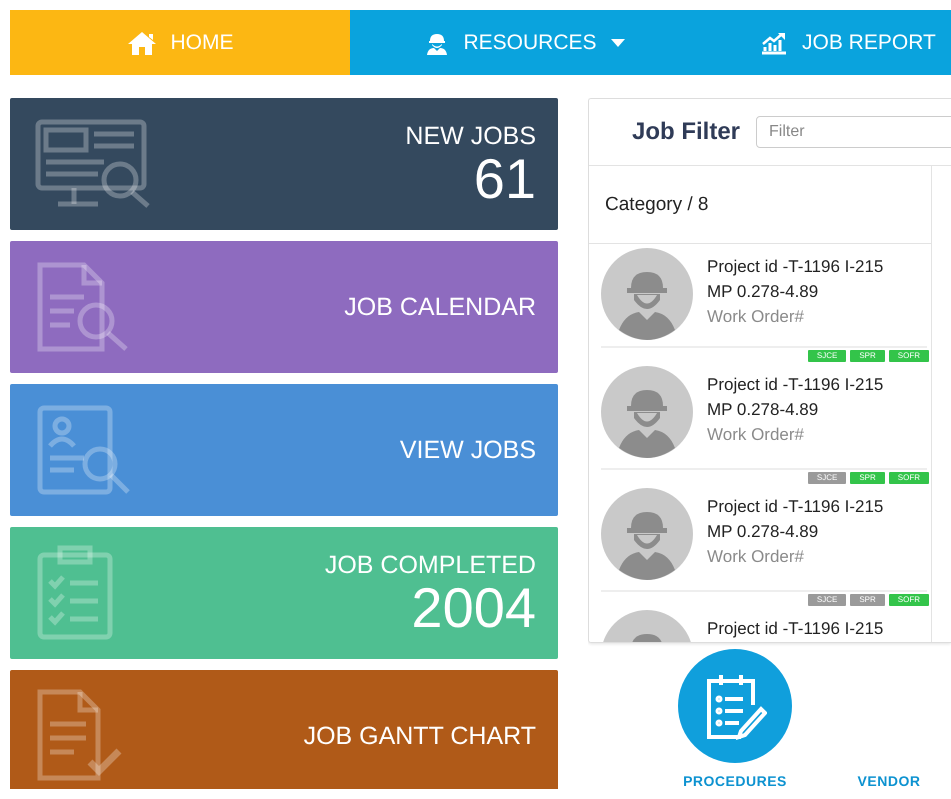 The height and width of the screenshot is (799, 951). I want to click on filter-field: Filter, so click(853, 132).